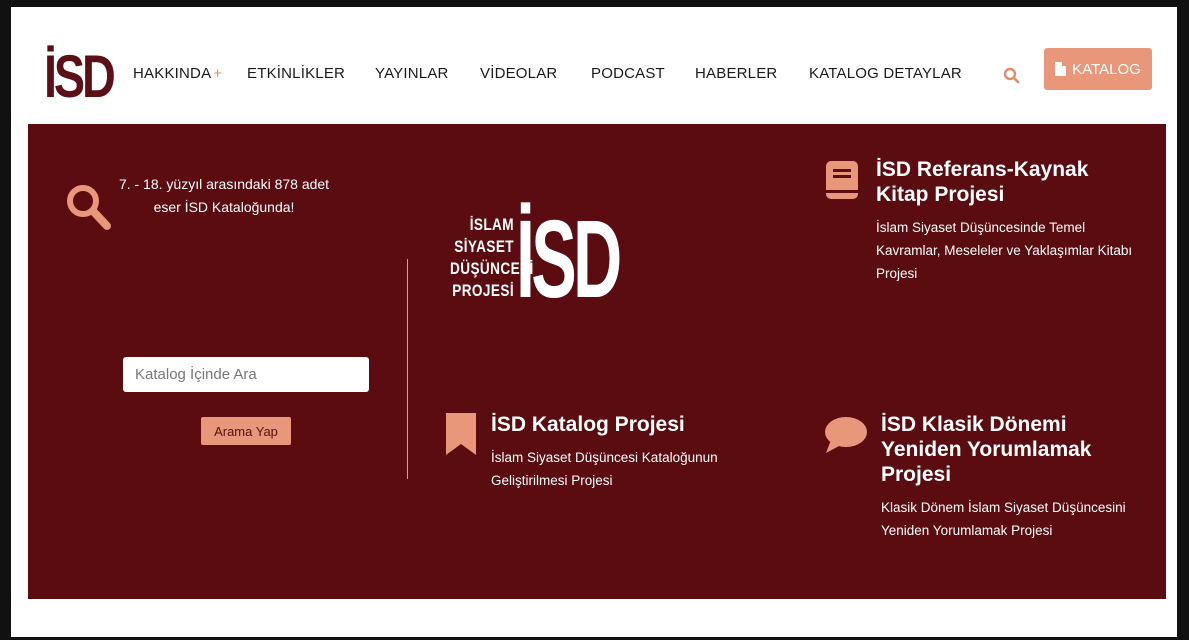 This screenshot has height=640, width=1189. I want to click on catalog-button-label: KATALOG, so click(1106, 69).